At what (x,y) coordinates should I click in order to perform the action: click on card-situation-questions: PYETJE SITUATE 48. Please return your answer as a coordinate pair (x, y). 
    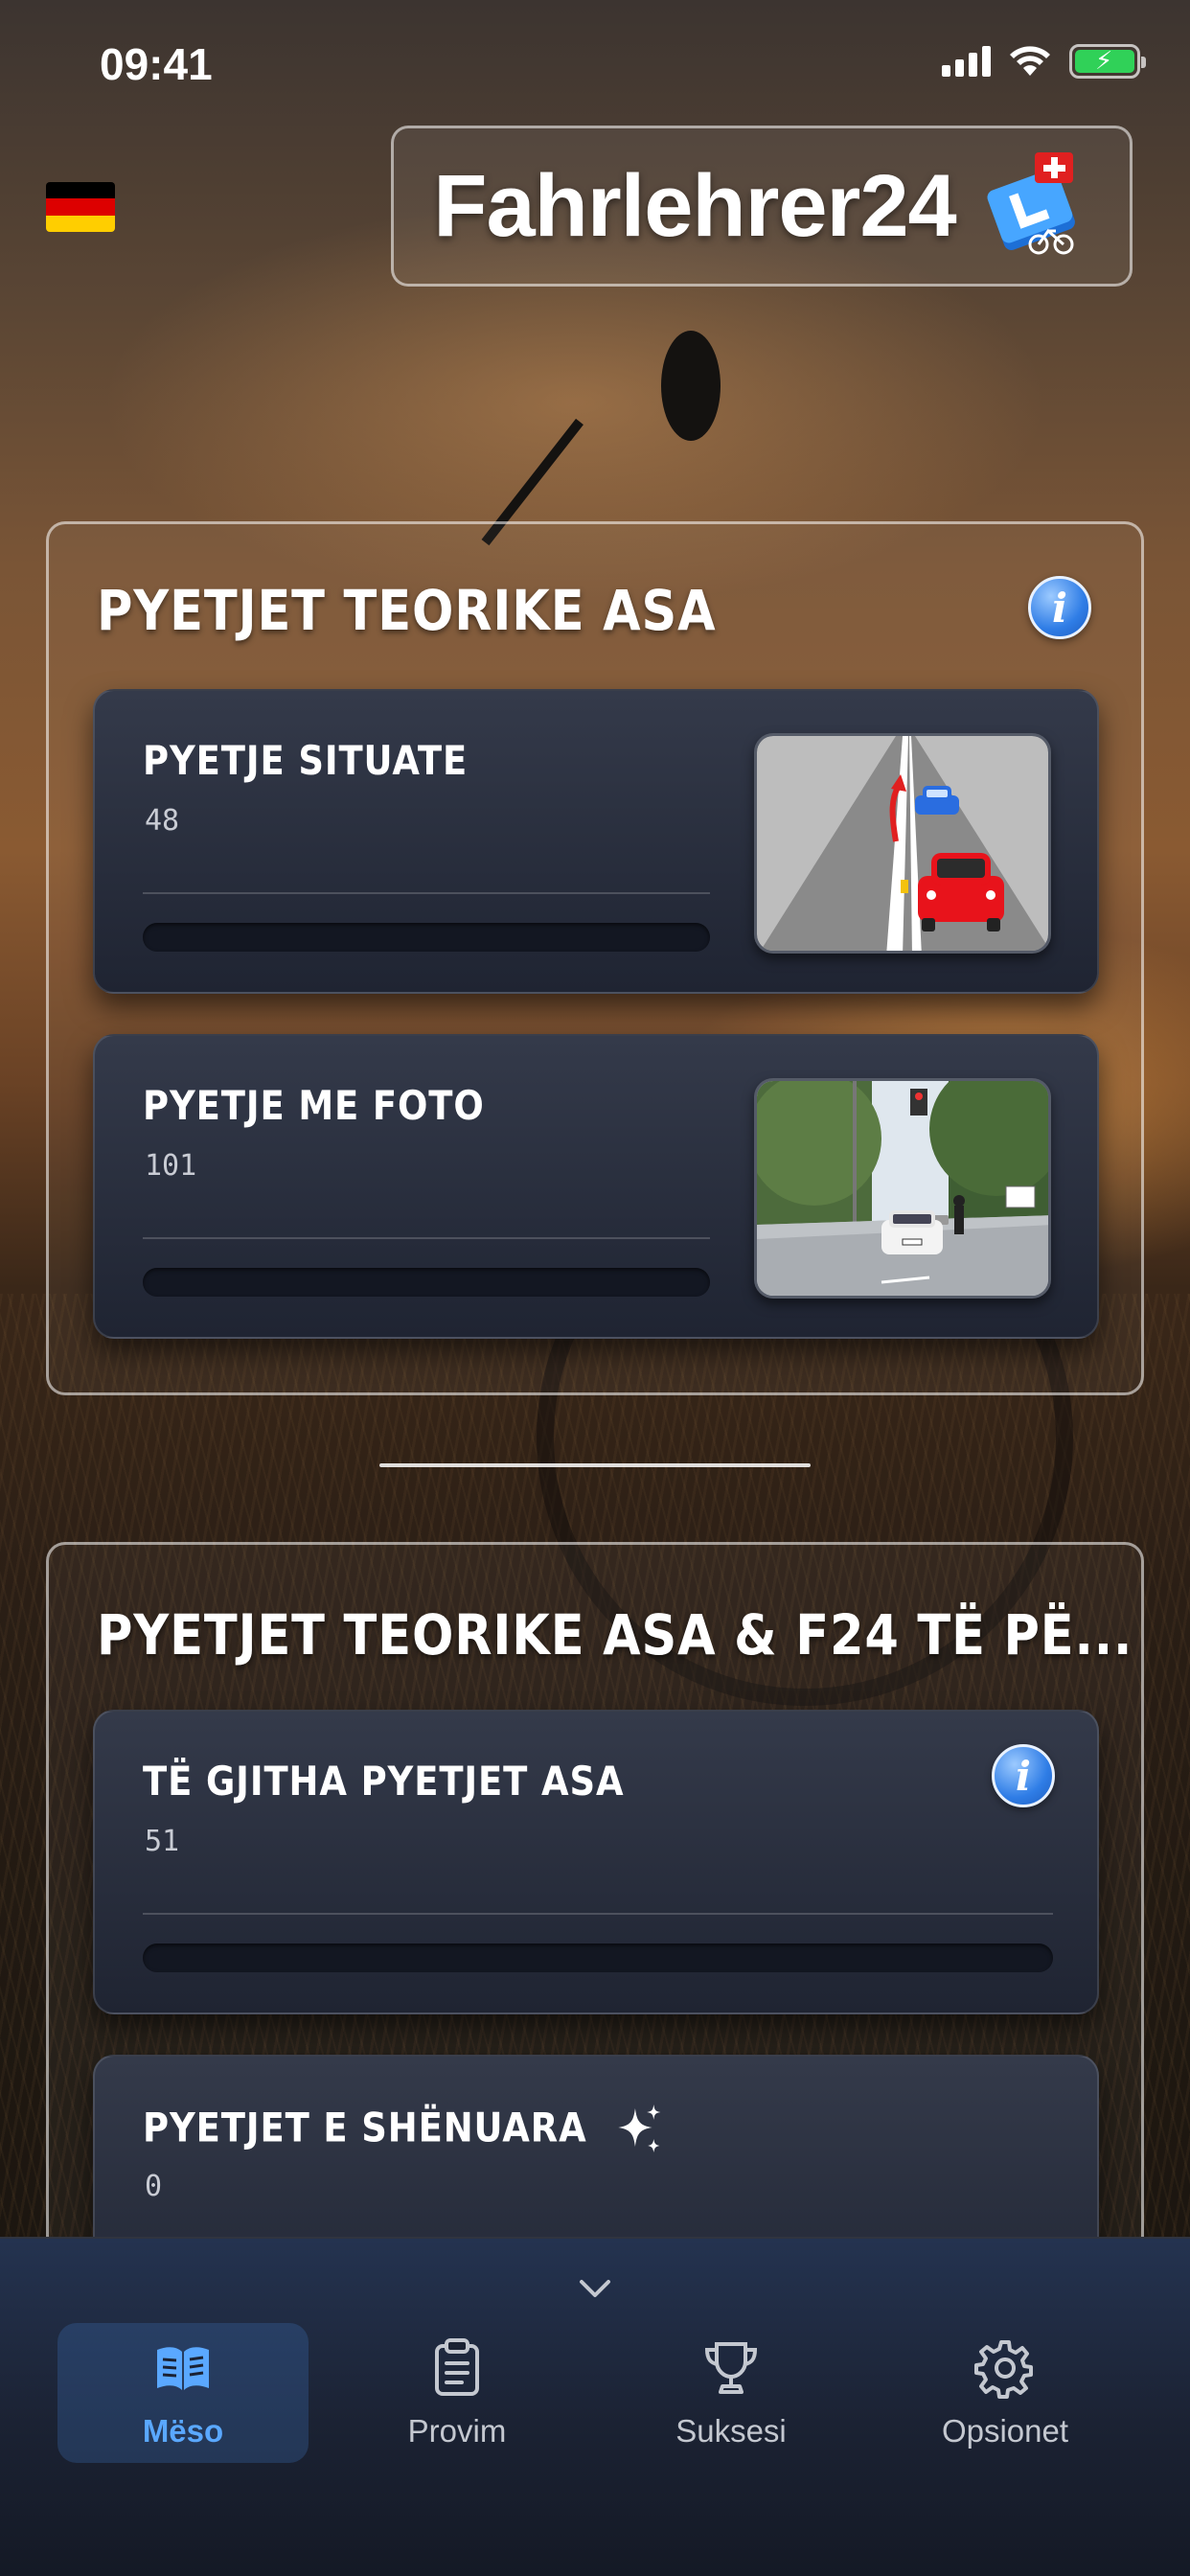
    Looking at the image, I should click on (596, 841).